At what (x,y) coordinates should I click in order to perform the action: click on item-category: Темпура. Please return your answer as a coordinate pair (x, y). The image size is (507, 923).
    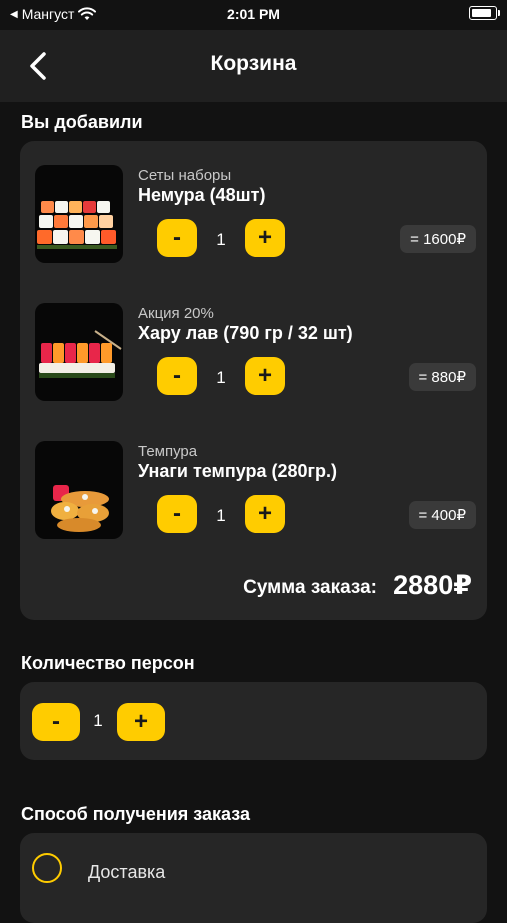
    Looking at the image, I should click on (168, 451).